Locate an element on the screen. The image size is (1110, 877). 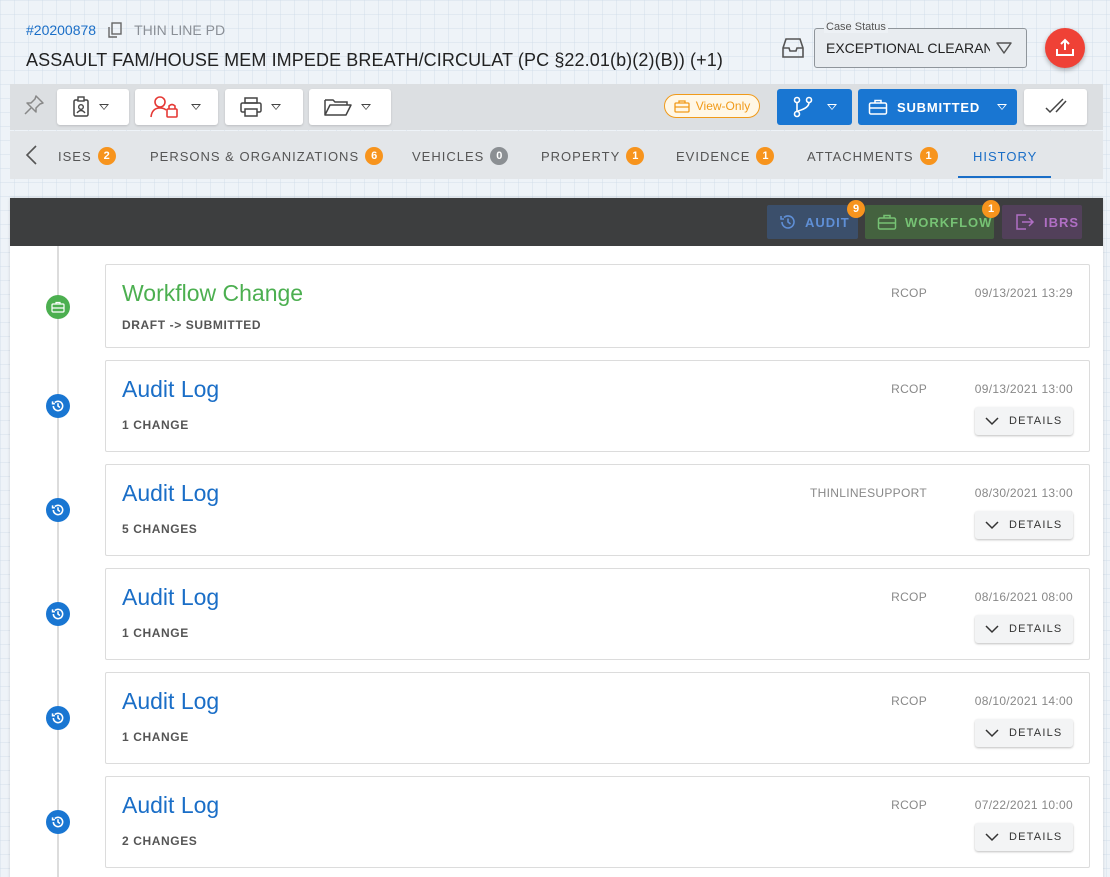
upload-button is located at coordinates (1065, 48).